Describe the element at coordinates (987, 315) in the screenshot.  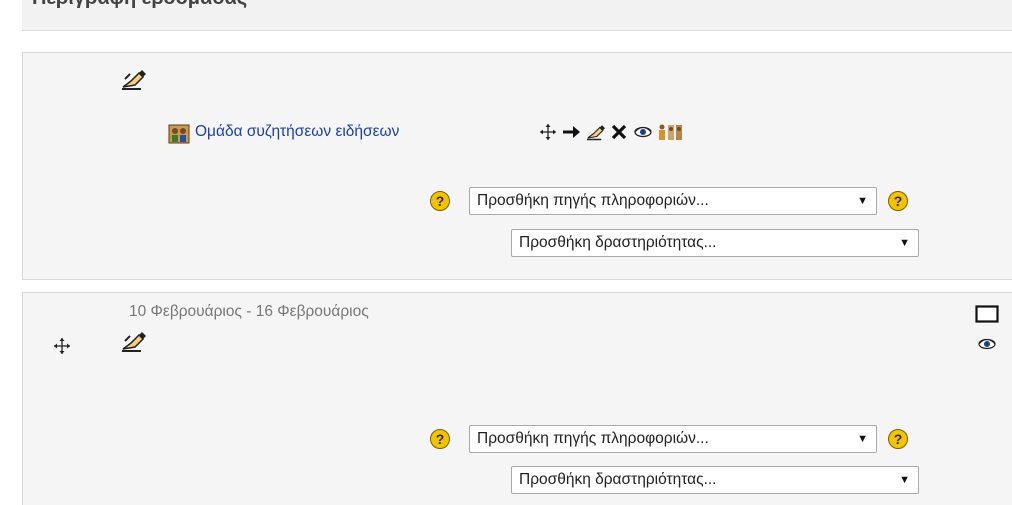
I see `highlight-section-icon` at that location.